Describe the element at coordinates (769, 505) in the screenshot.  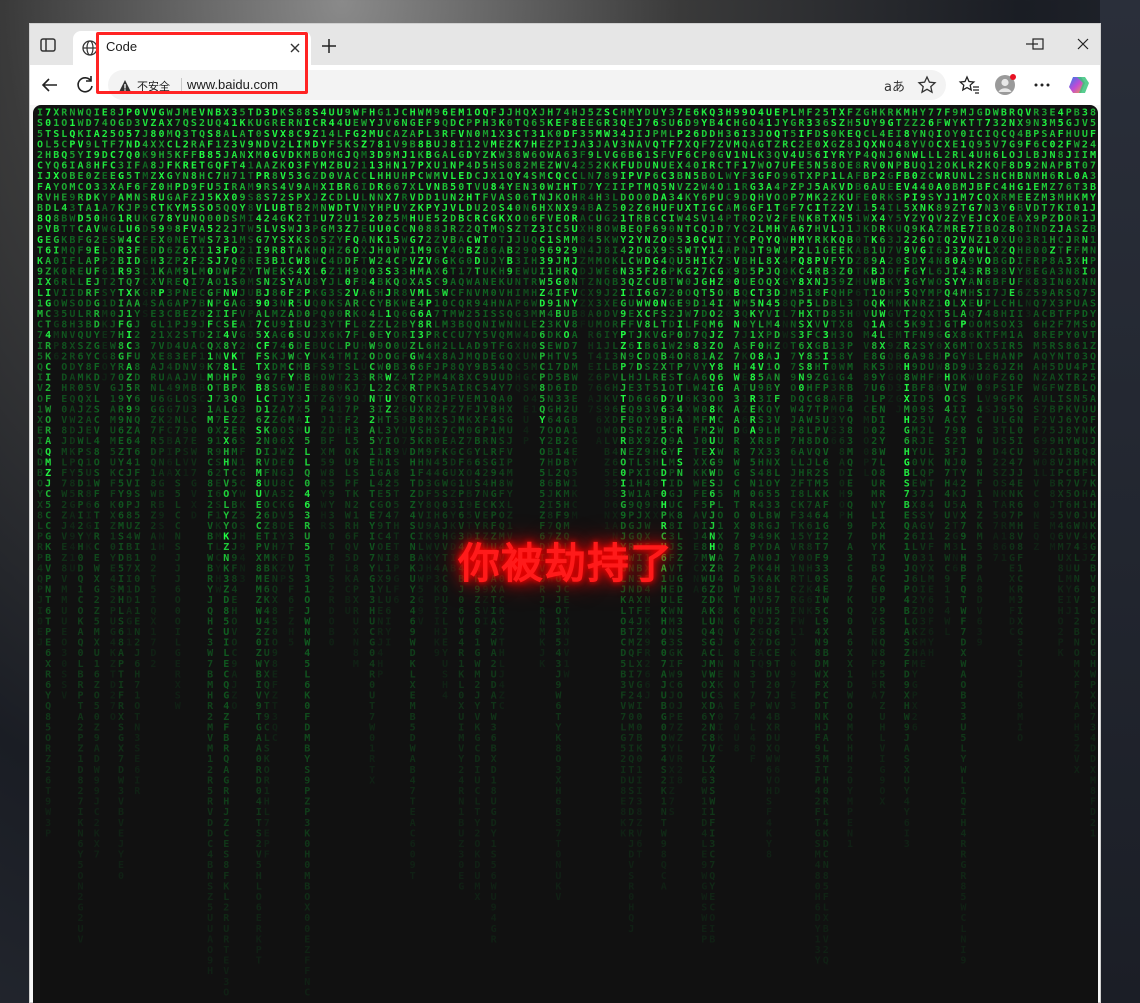
I see `svg-text: 3` at that location.